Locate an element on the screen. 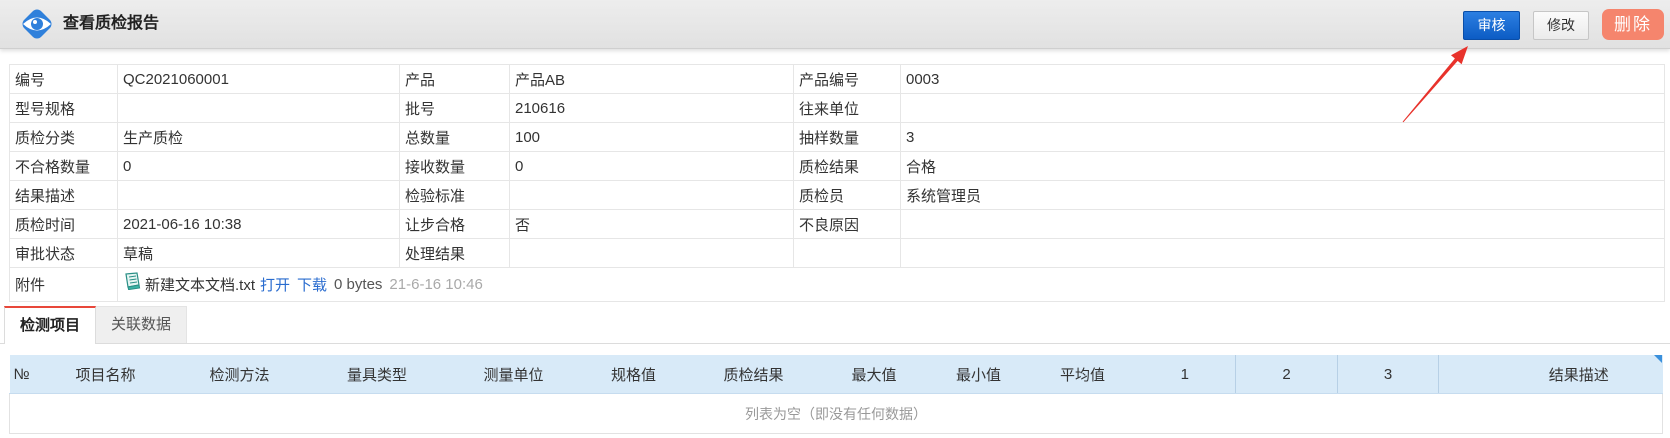 Image resolution: width=1670 pixels, height=438 pixels. product-code-value: 0003 is located at coordinates (1282, 79).